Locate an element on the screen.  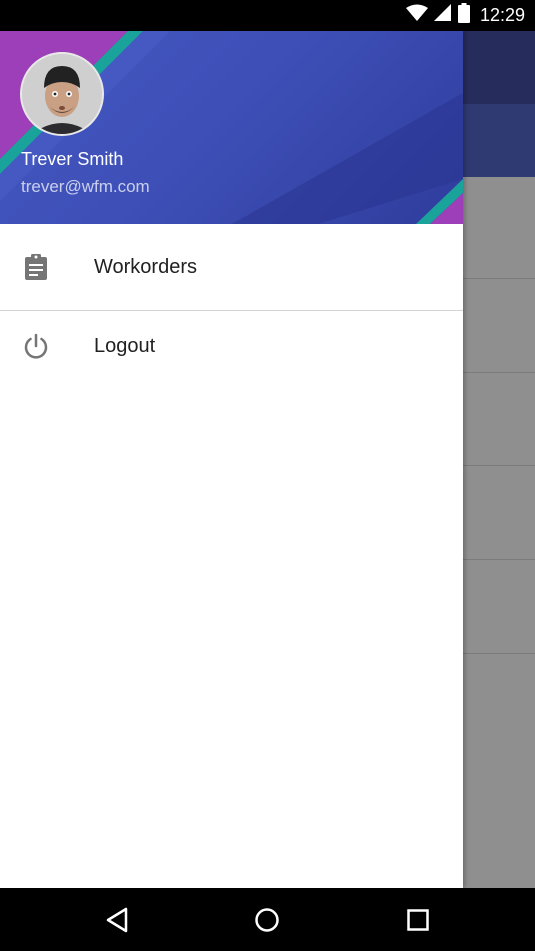
system-nav-bar is located at coordinates (267, 919).